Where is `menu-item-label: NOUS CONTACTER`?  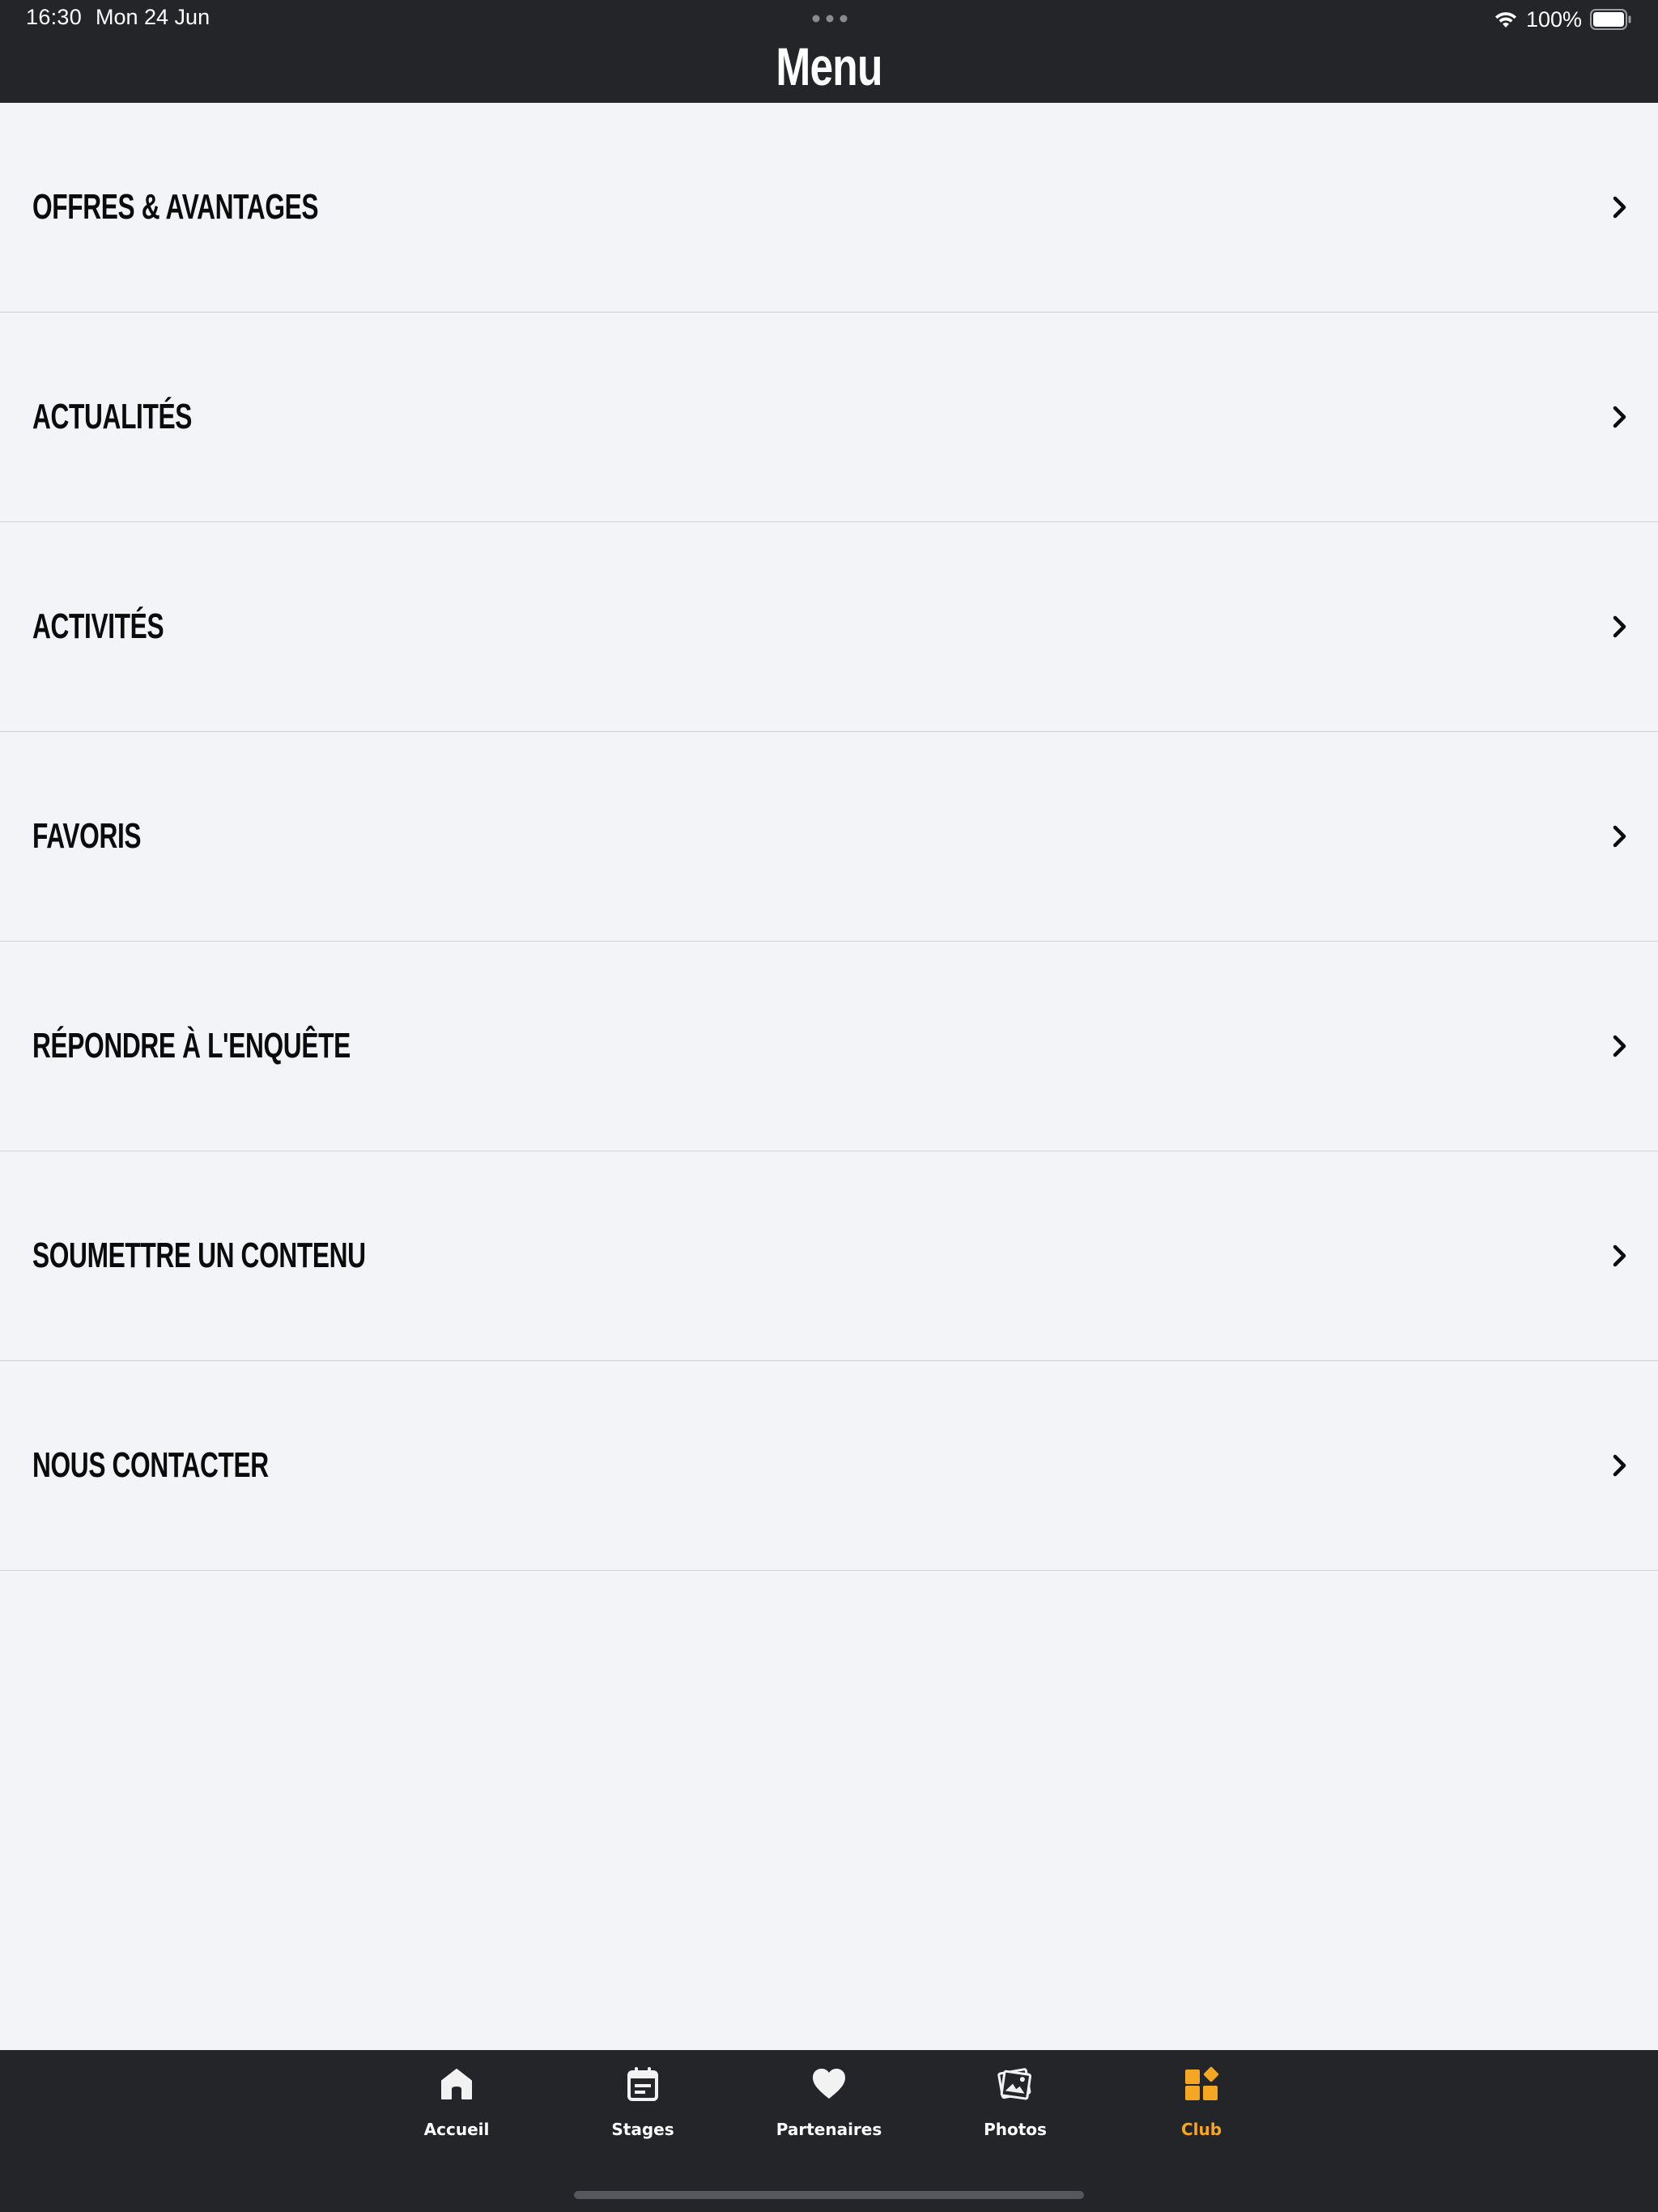
menu-item-label: NOUS CONTACTER is located at coordinates (150, 1465).